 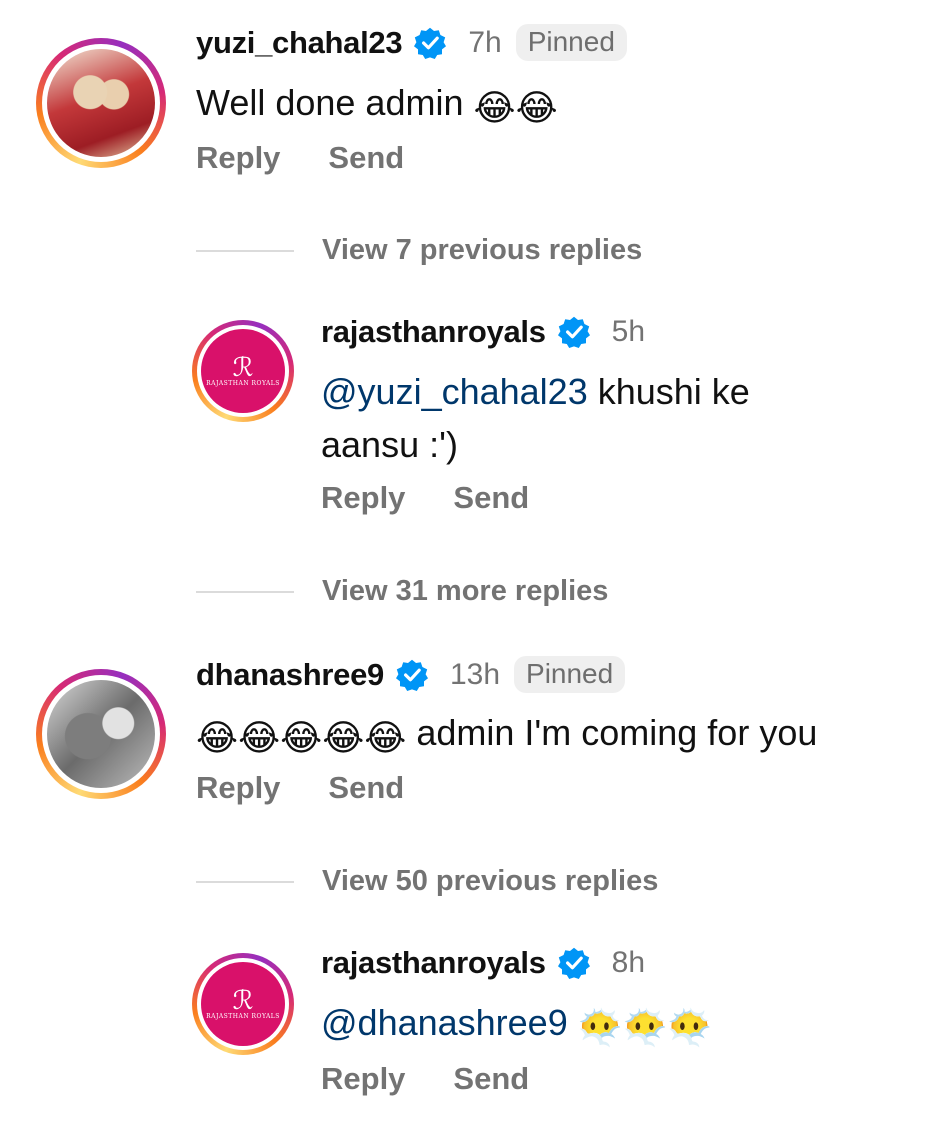 I want to click on comment-text: @yuzi_chahal23 khushi ke, so click(x=535, y=391).